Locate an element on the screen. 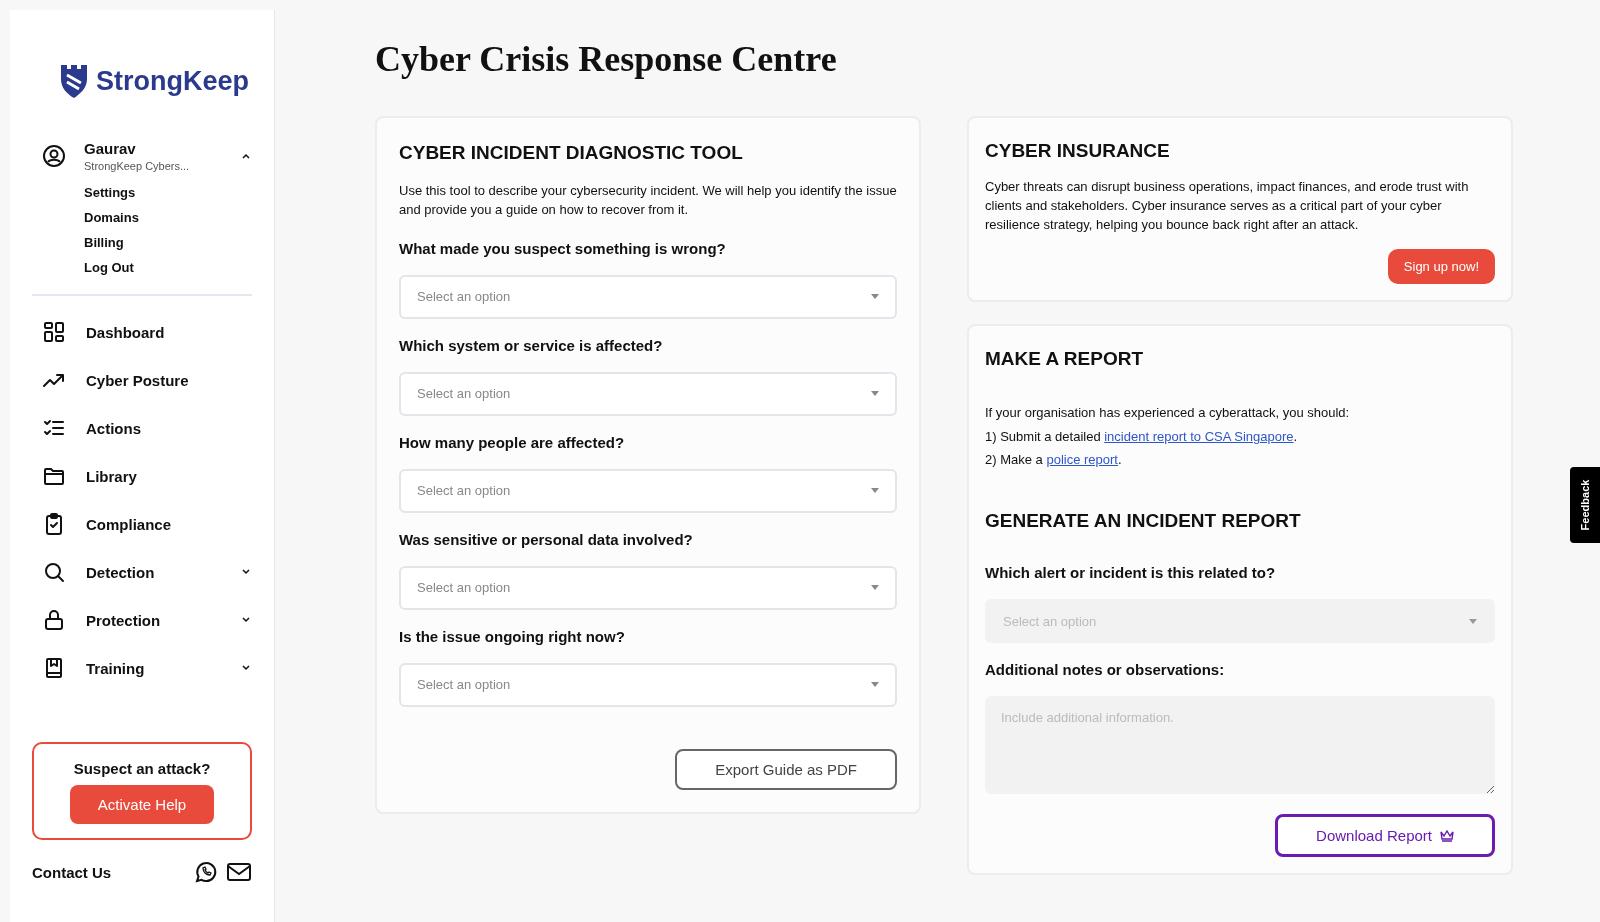 This screenshot has width=1600, height=922. mail-icon is located at coordinates (239, 872).